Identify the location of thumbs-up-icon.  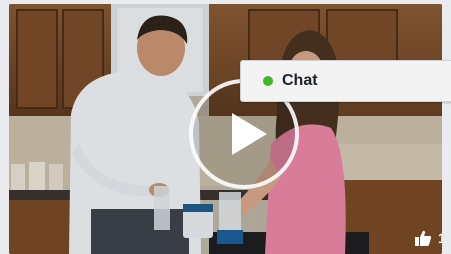
(423, 238).